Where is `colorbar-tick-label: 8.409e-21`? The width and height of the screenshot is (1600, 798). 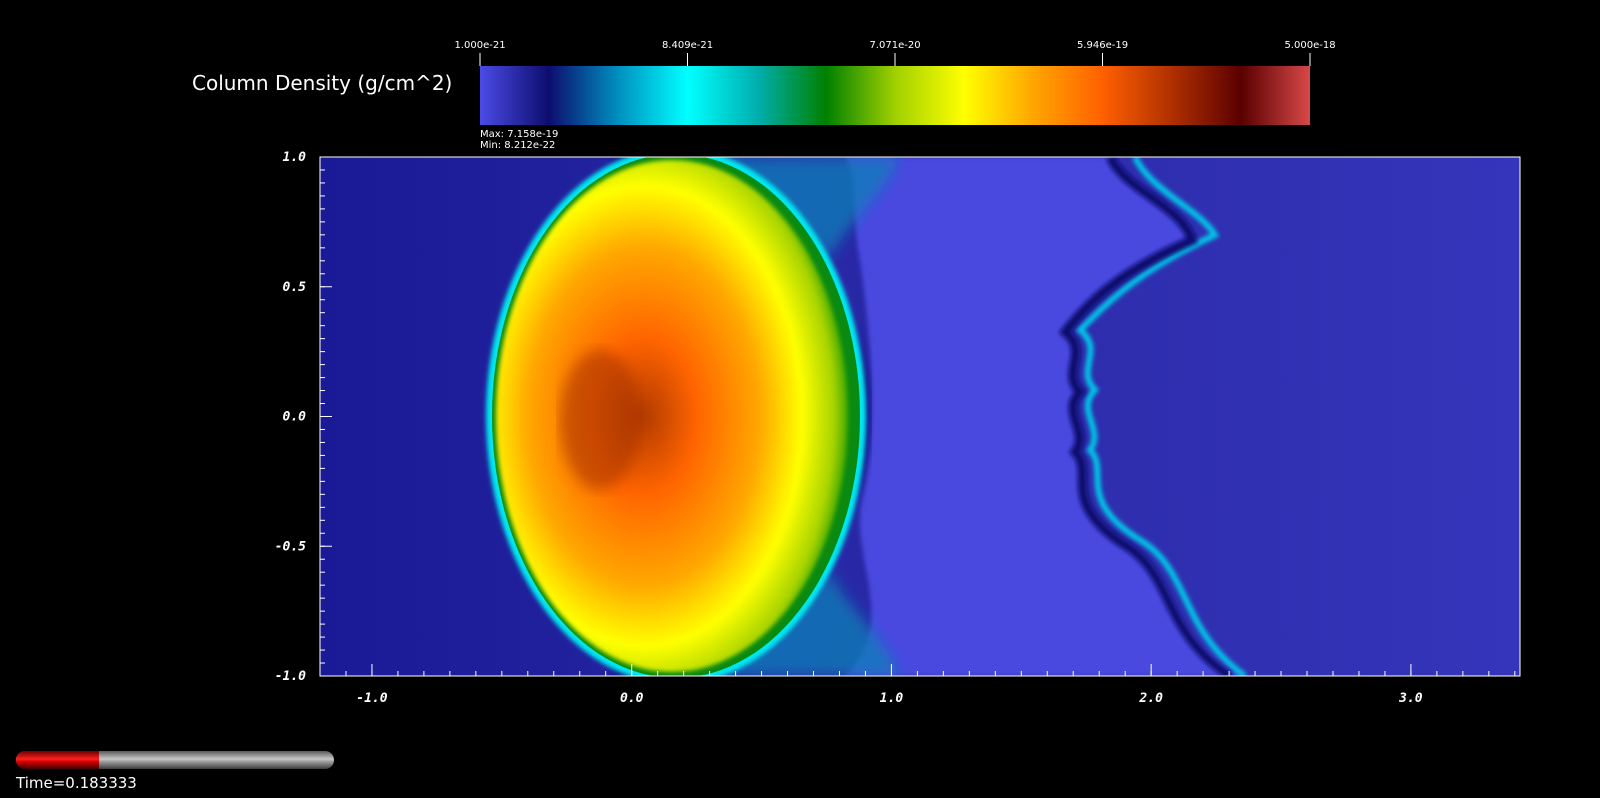
colorbar-tick-label: 8.409e-21 is located at coordinates (687, 45).